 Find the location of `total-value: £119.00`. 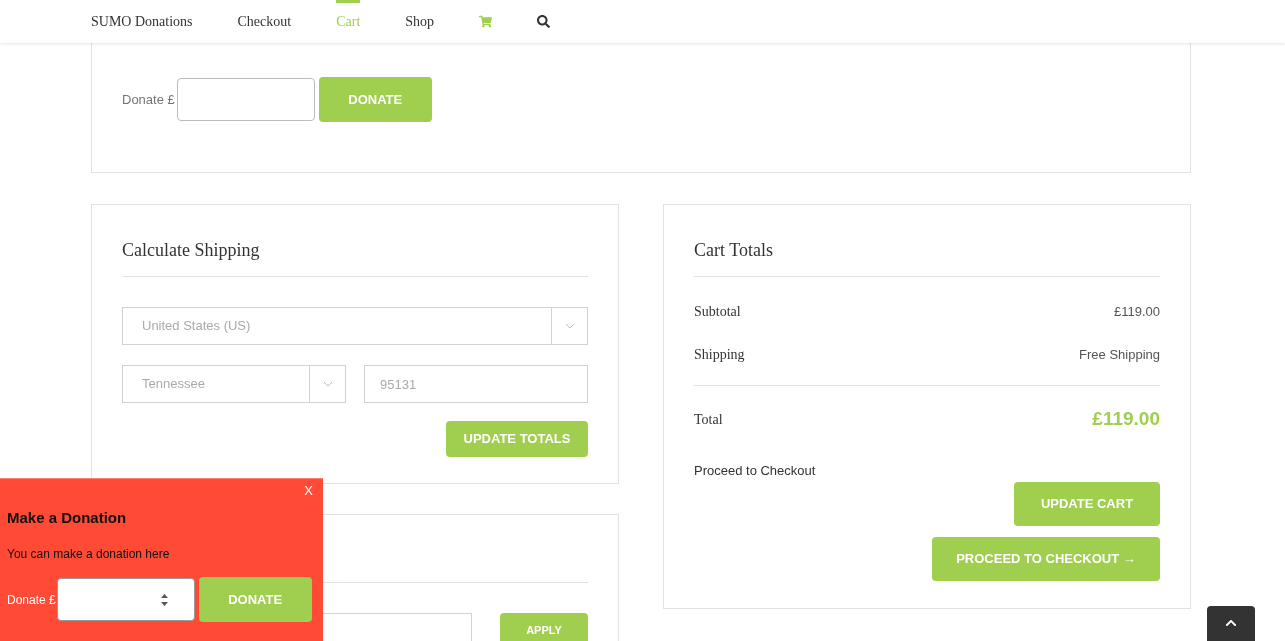

total-value: £119.00 is located at coordinates (1136, 311).